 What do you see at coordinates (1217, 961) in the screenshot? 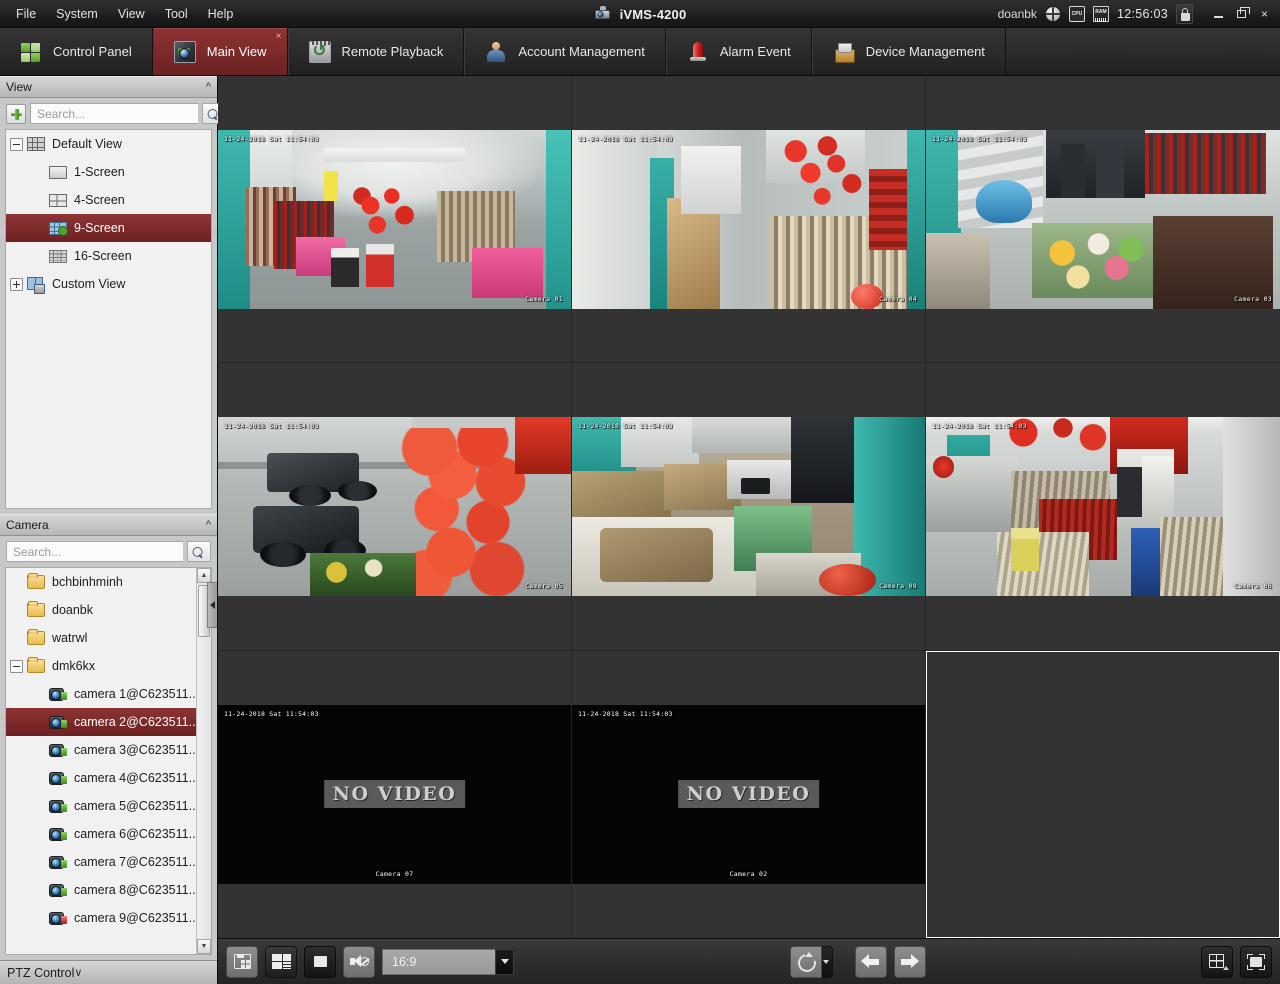
I see `window-division-button` at bounding box center [1217, 961].